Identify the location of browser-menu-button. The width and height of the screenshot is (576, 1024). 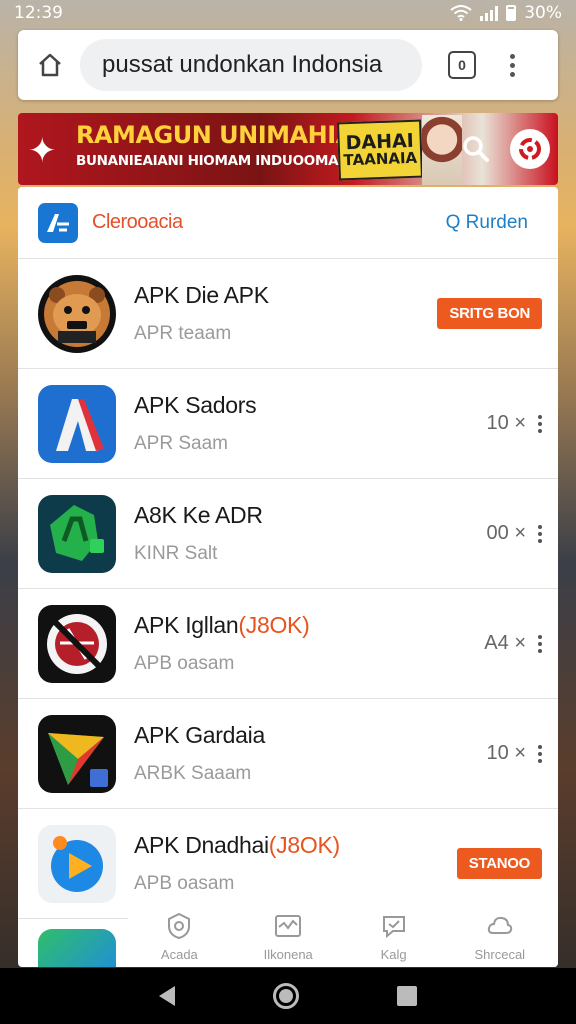
(512, 65).